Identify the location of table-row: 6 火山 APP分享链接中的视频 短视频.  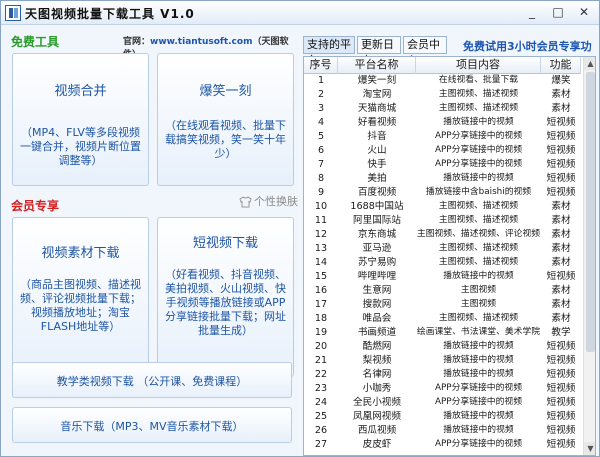
(442, 151).